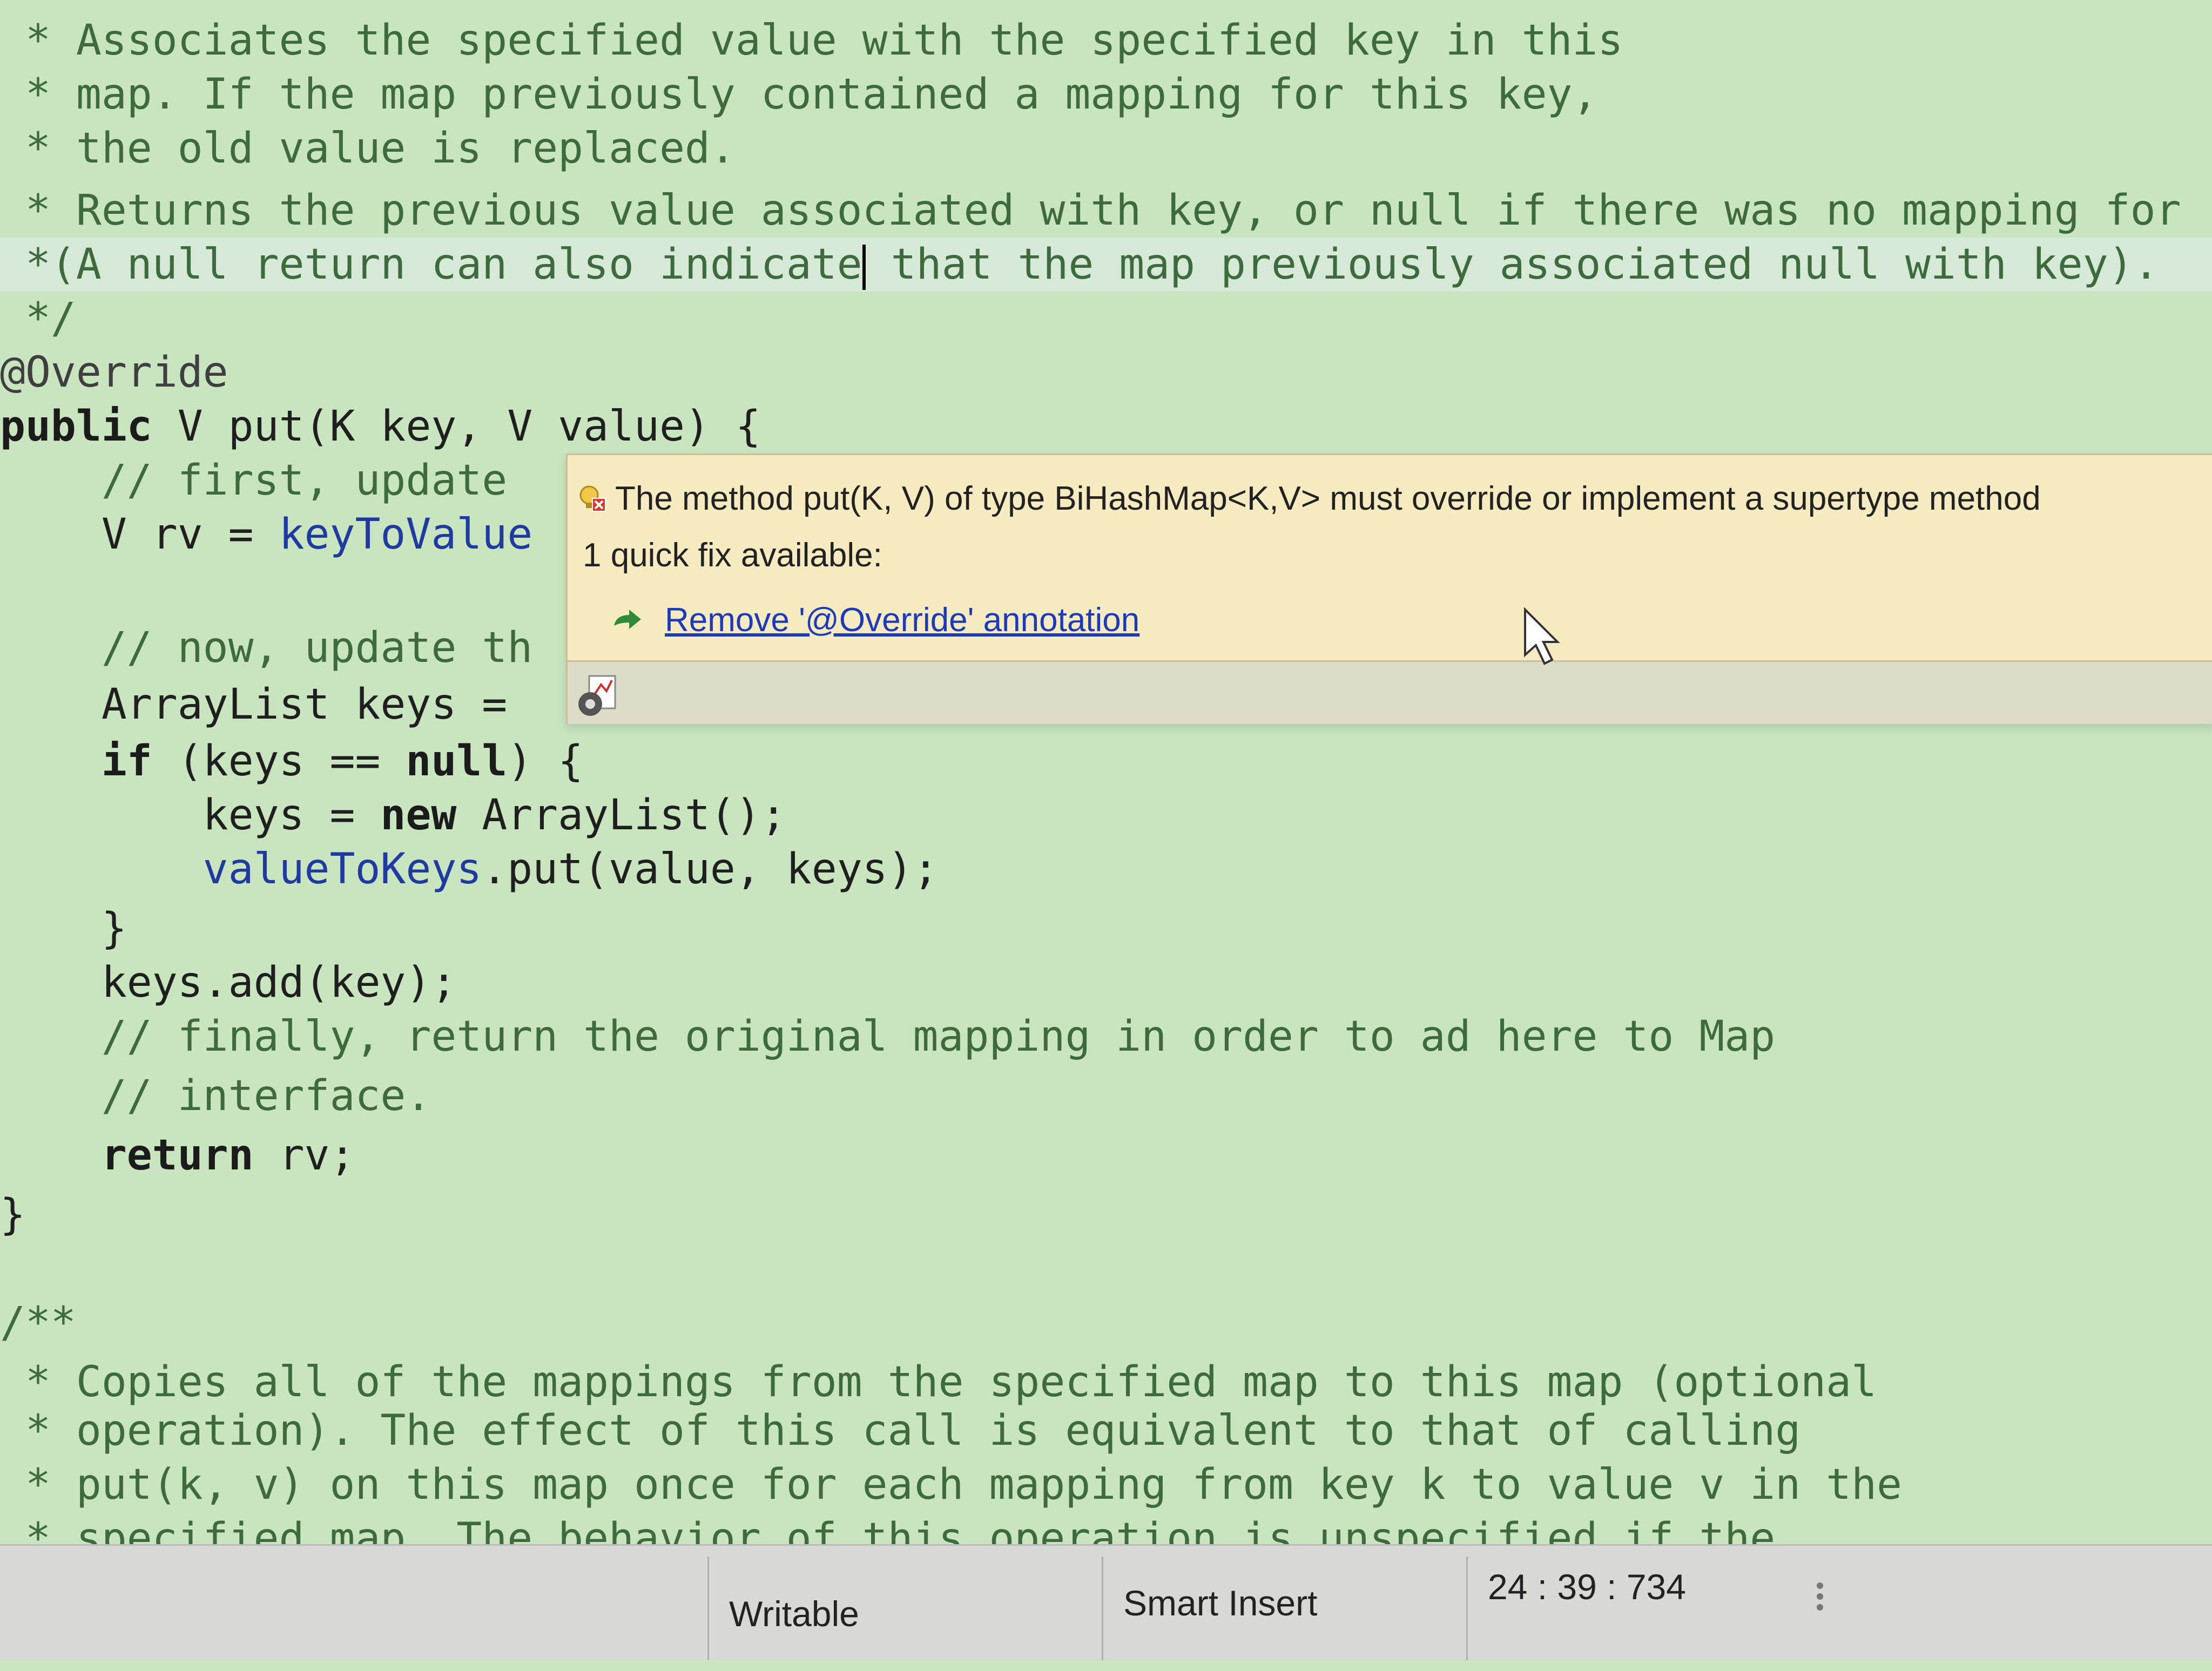 This screenshot has width=2212, height=1671. I want to click on code-line: // interface., so click(215, 1096).